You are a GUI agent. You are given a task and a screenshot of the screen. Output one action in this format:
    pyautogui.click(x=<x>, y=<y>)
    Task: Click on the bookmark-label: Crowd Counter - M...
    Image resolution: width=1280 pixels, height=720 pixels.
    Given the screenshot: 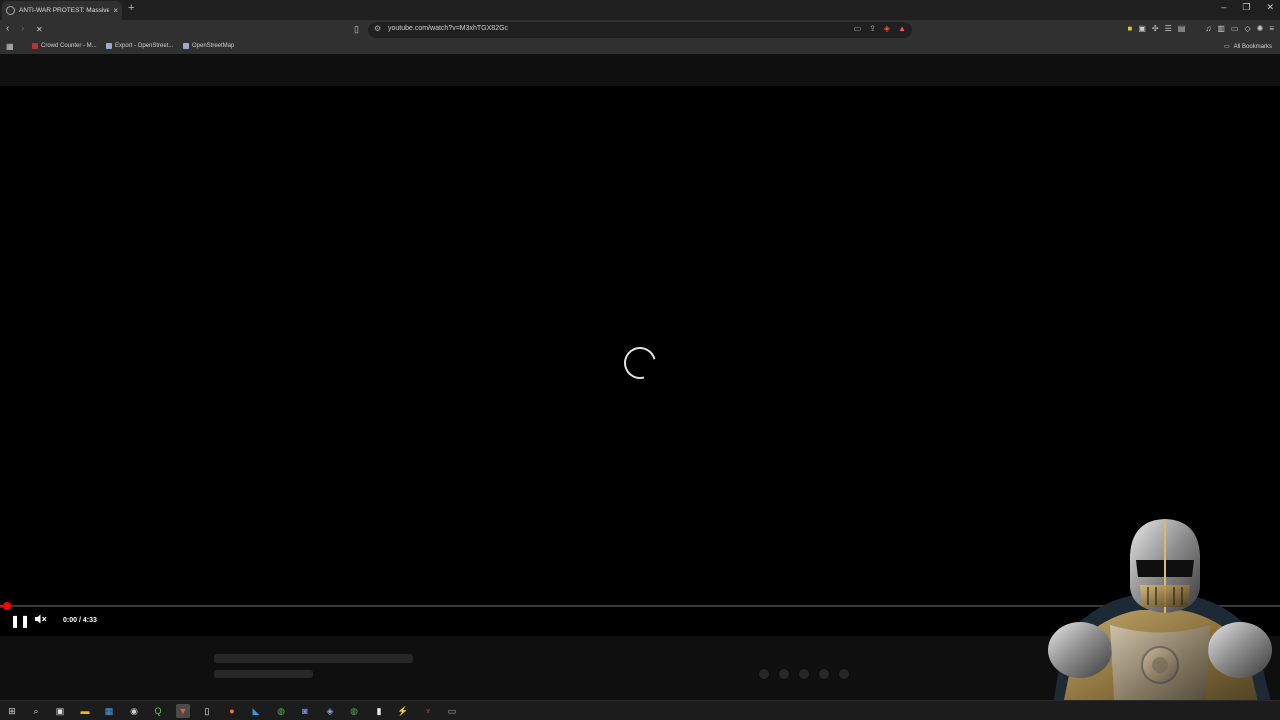 What is the action you would take?
    pyautogui.click(x=69, y=46)
    